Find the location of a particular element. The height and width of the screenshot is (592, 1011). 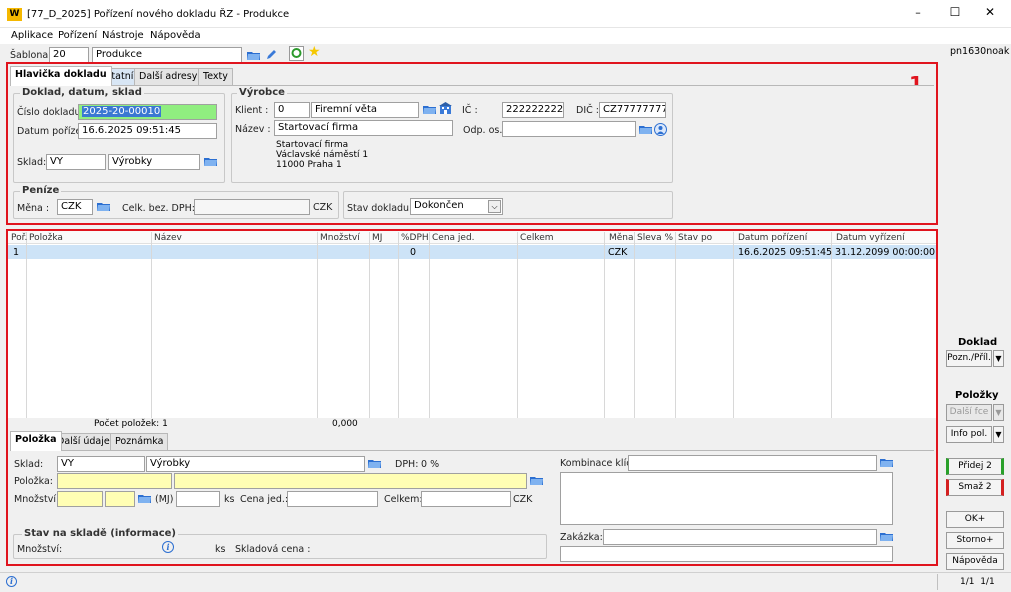

minimize-button: – is located at coordinates (918, 12).